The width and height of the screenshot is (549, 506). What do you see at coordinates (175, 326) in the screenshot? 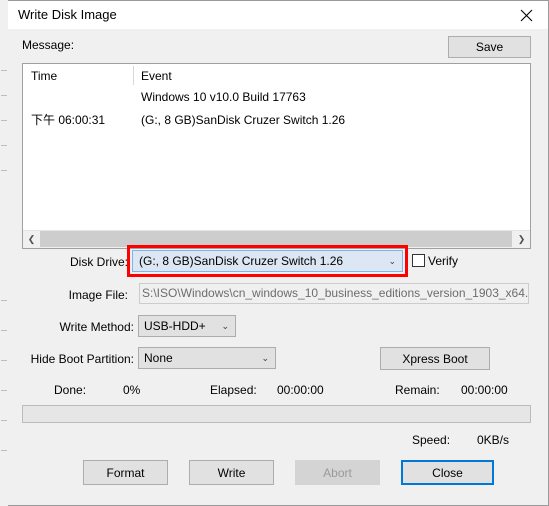
I see `write-method-value: USB-HDD+` at bounding box center [175, 326].